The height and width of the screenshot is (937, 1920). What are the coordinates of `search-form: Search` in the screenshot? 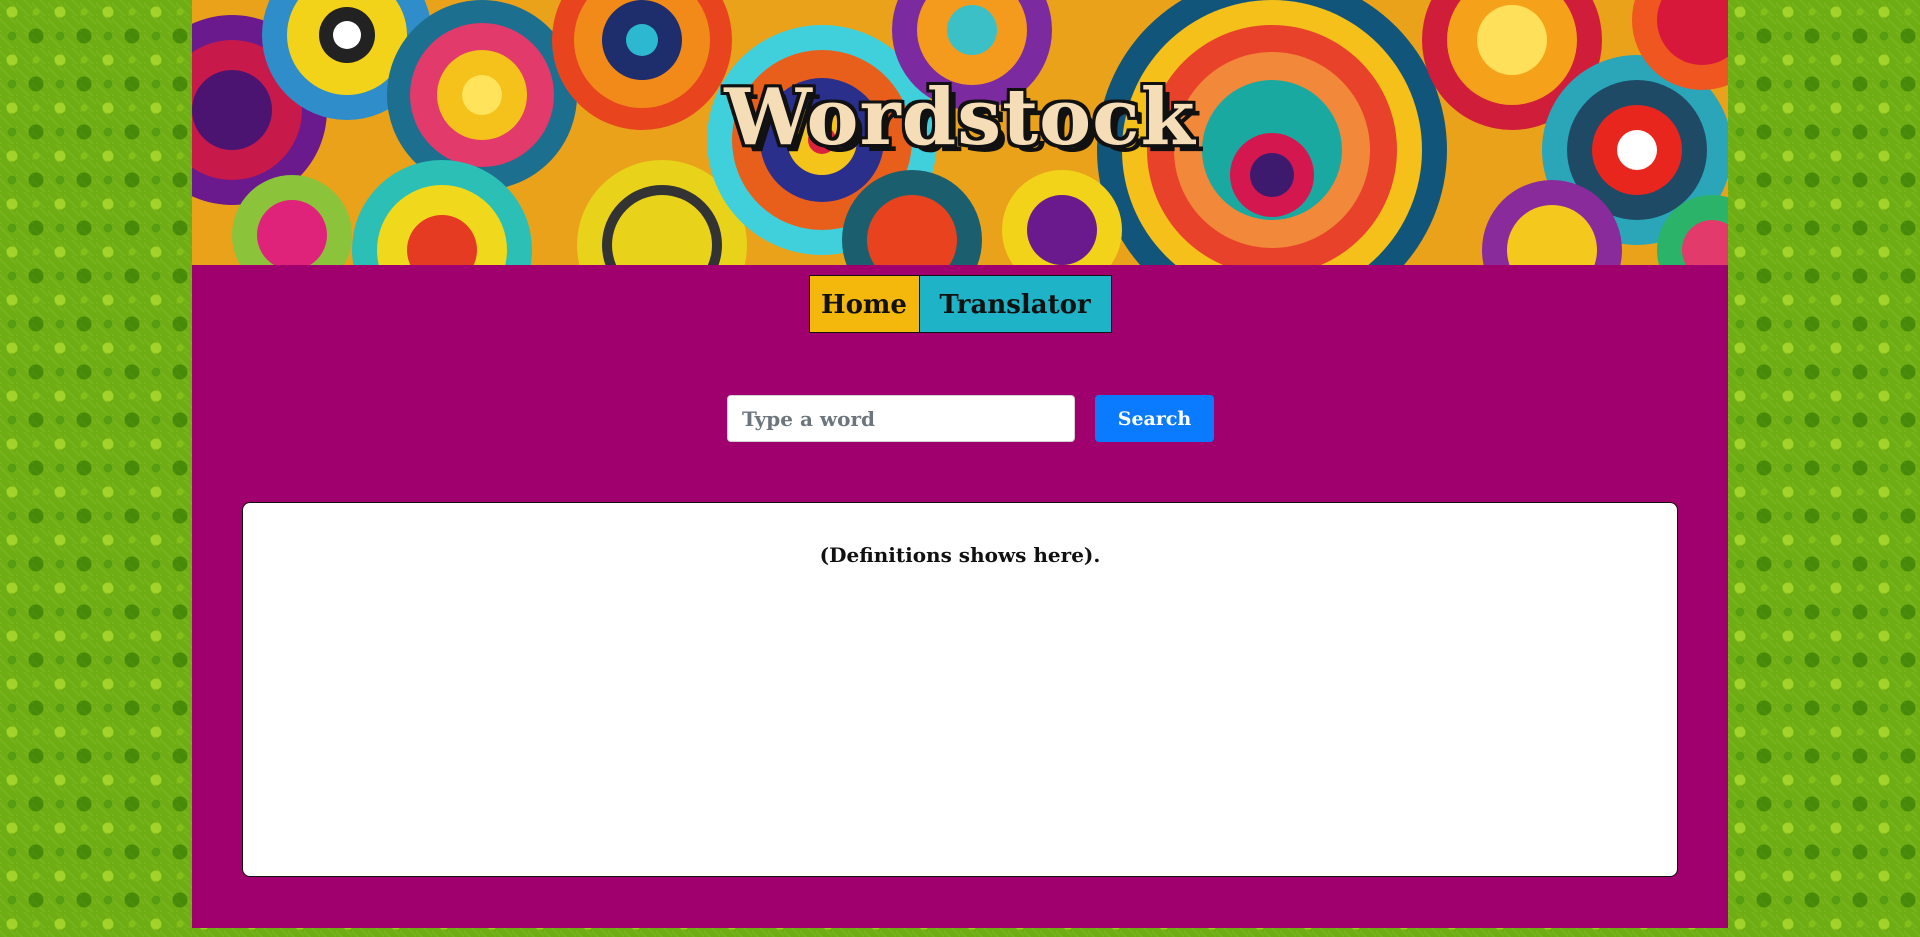 It's located at (970, 418).